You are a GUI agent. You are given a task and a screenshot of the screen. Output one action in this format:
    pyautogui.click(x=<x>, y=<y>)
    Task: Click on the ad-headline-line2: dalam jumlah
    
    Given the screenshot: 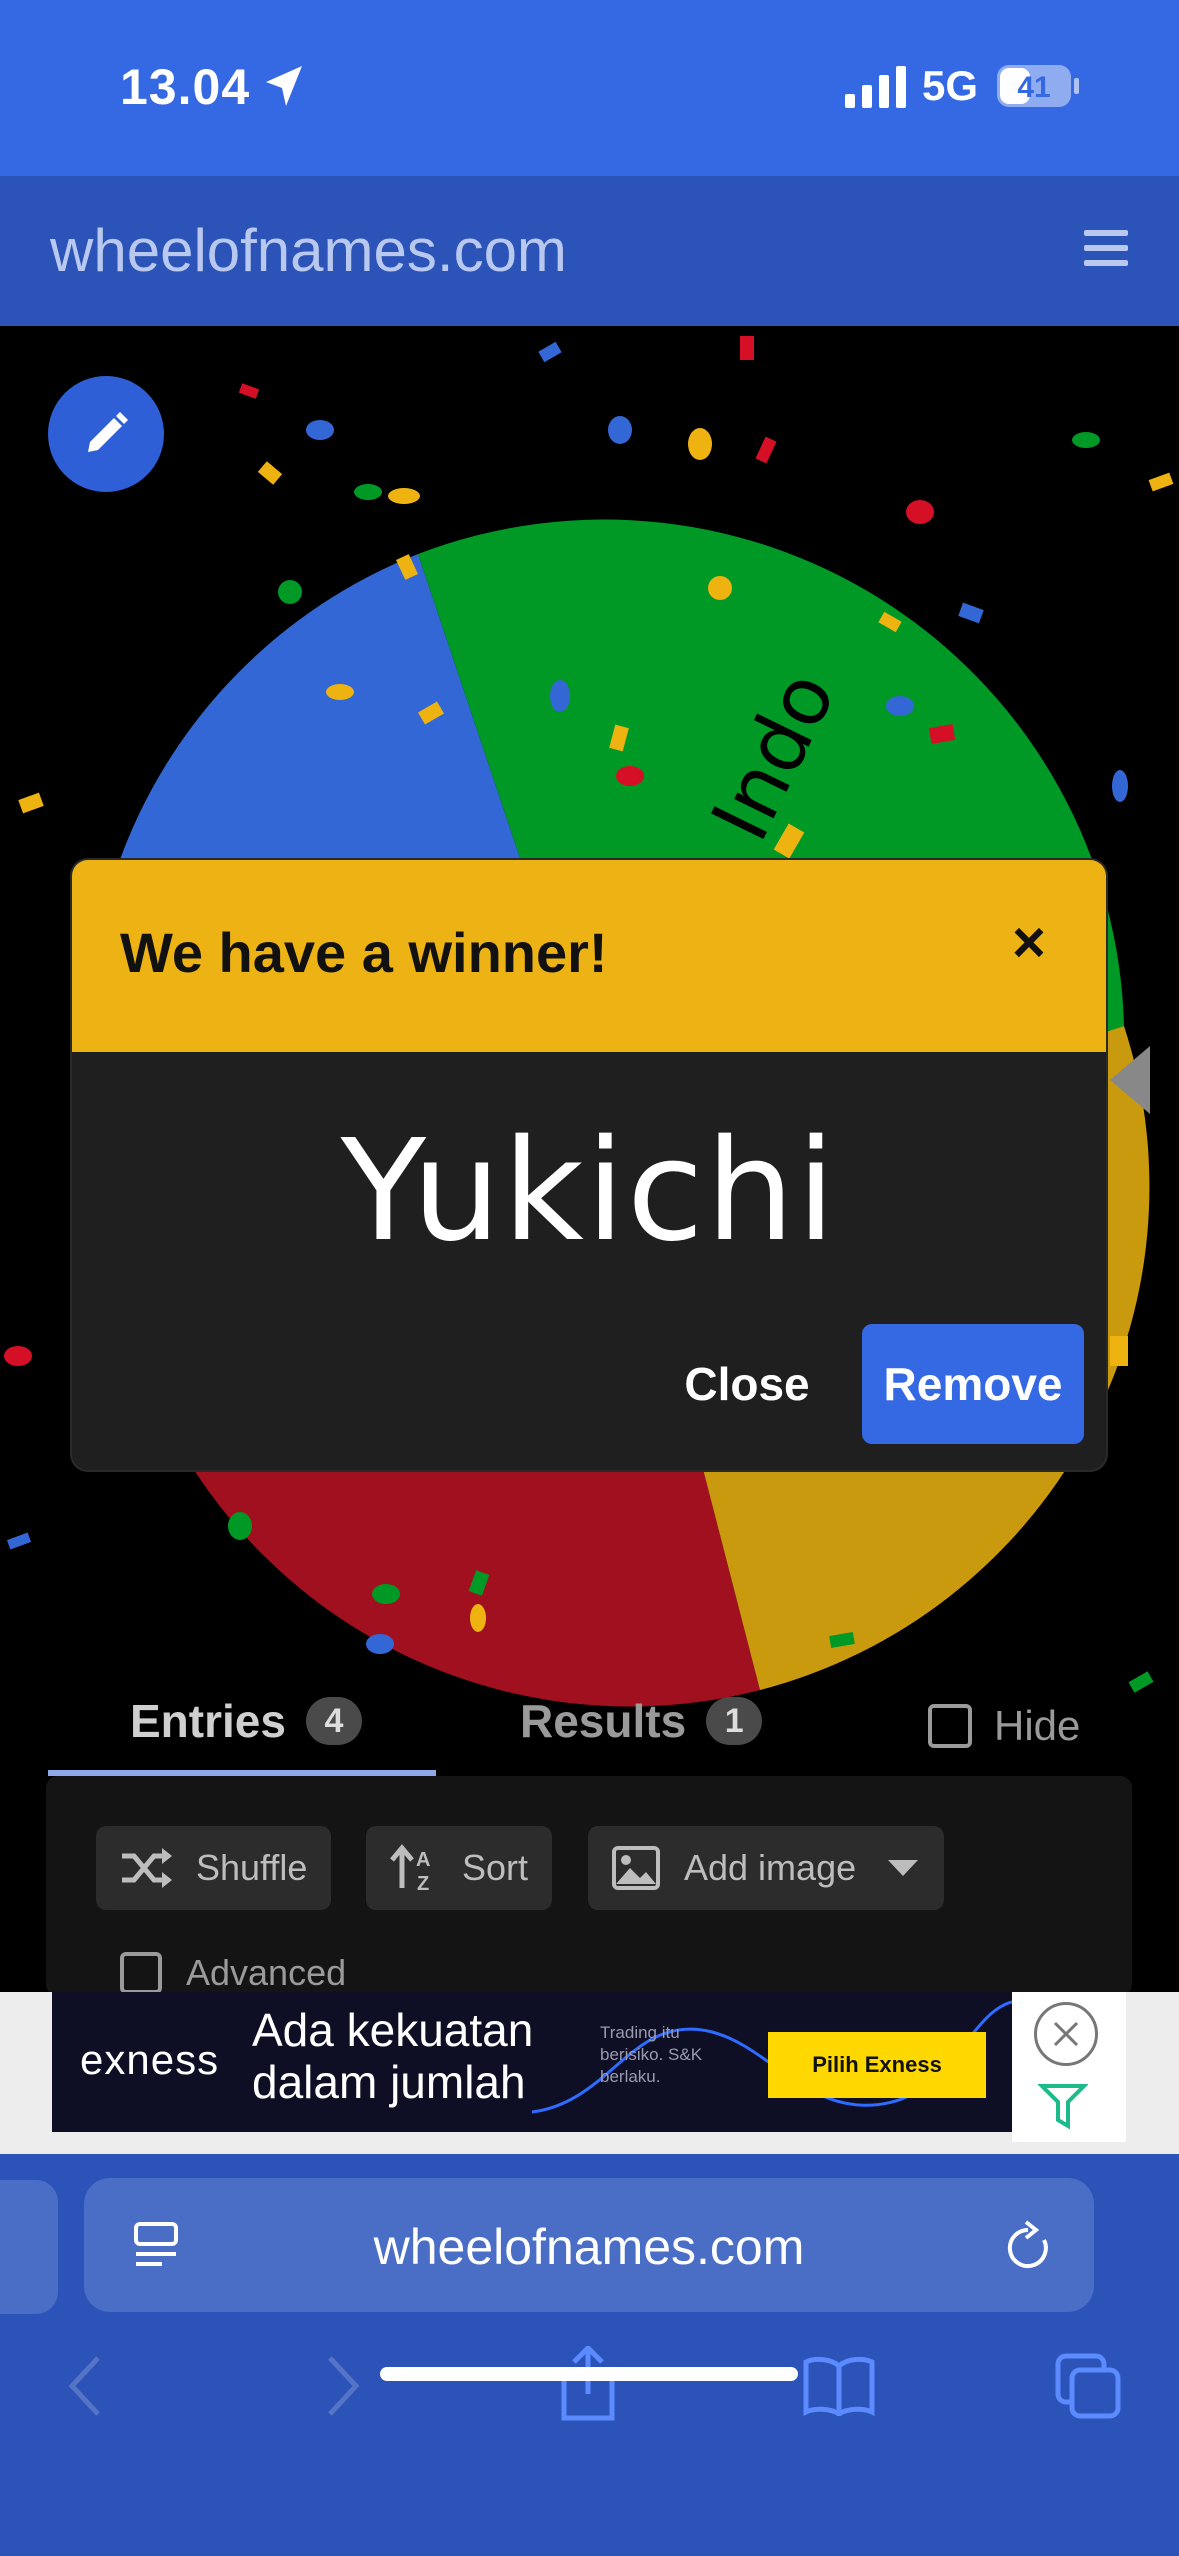 What is the action you would take?
    pyautogui.click(x=389, y=2082)
    